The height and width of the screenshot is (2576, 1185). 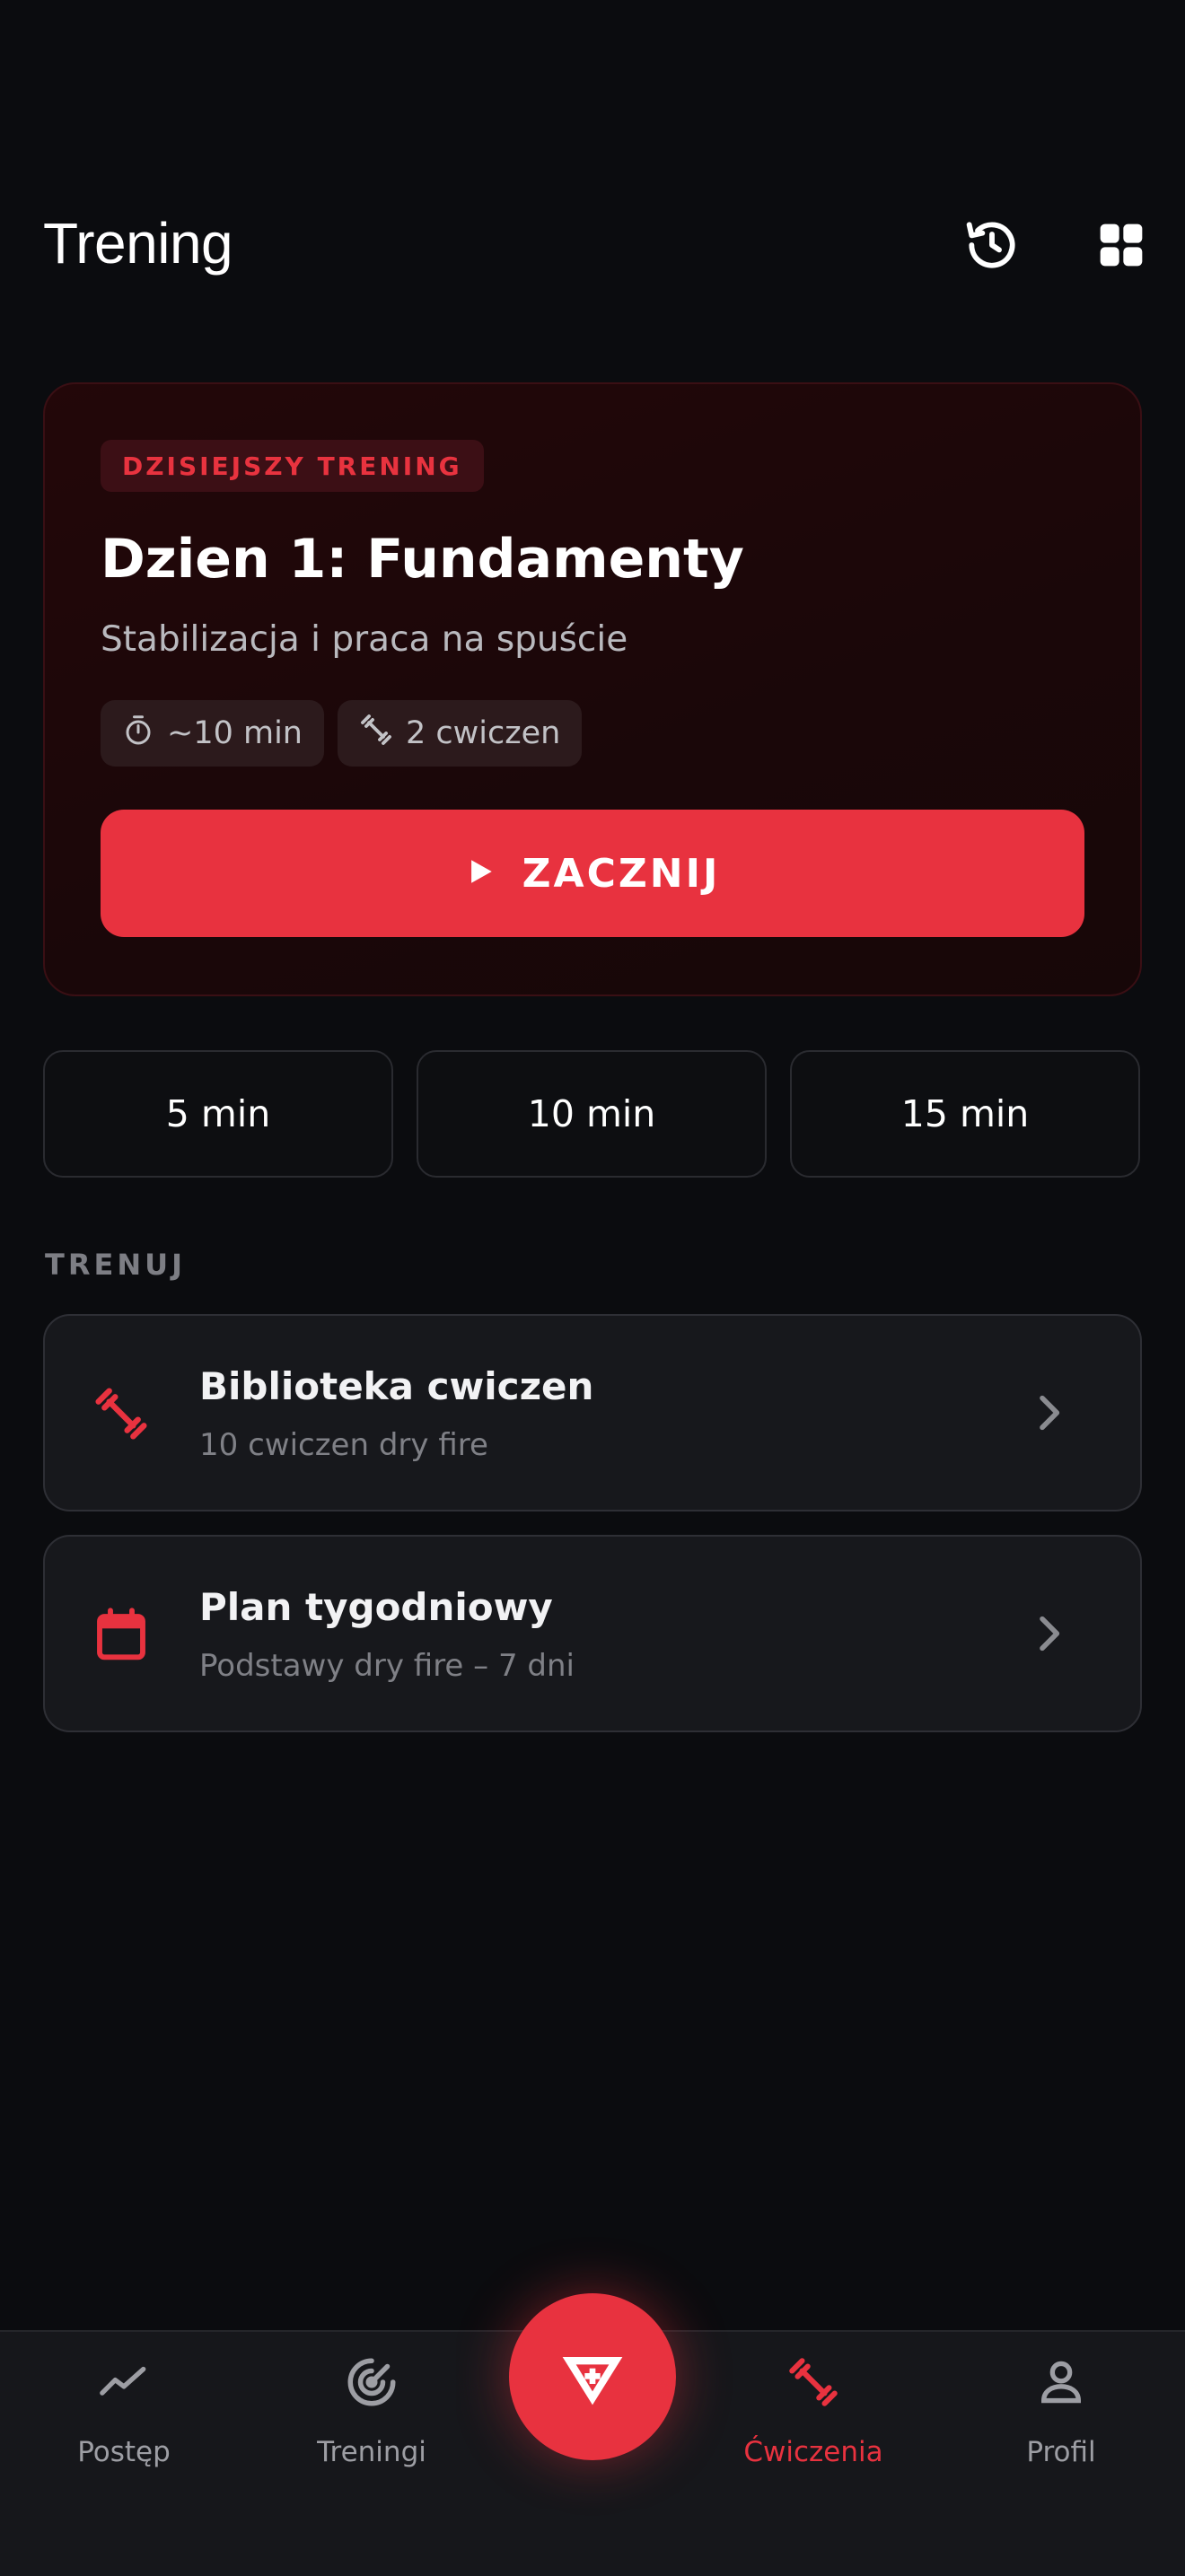 What do you see at coordinates (387, 1666) in the screenshot?
I see `list-item-subtitle: Podstawy dry fire – 7 dni` at bounding box center [387, 1666].